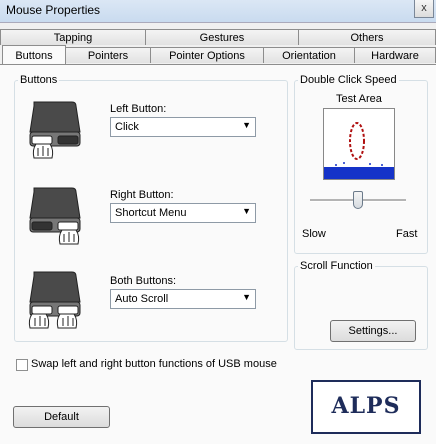 The height and width of the screenshot is (444, 436). I want to click on tab-tapping: Tapping, so click(73, 37).